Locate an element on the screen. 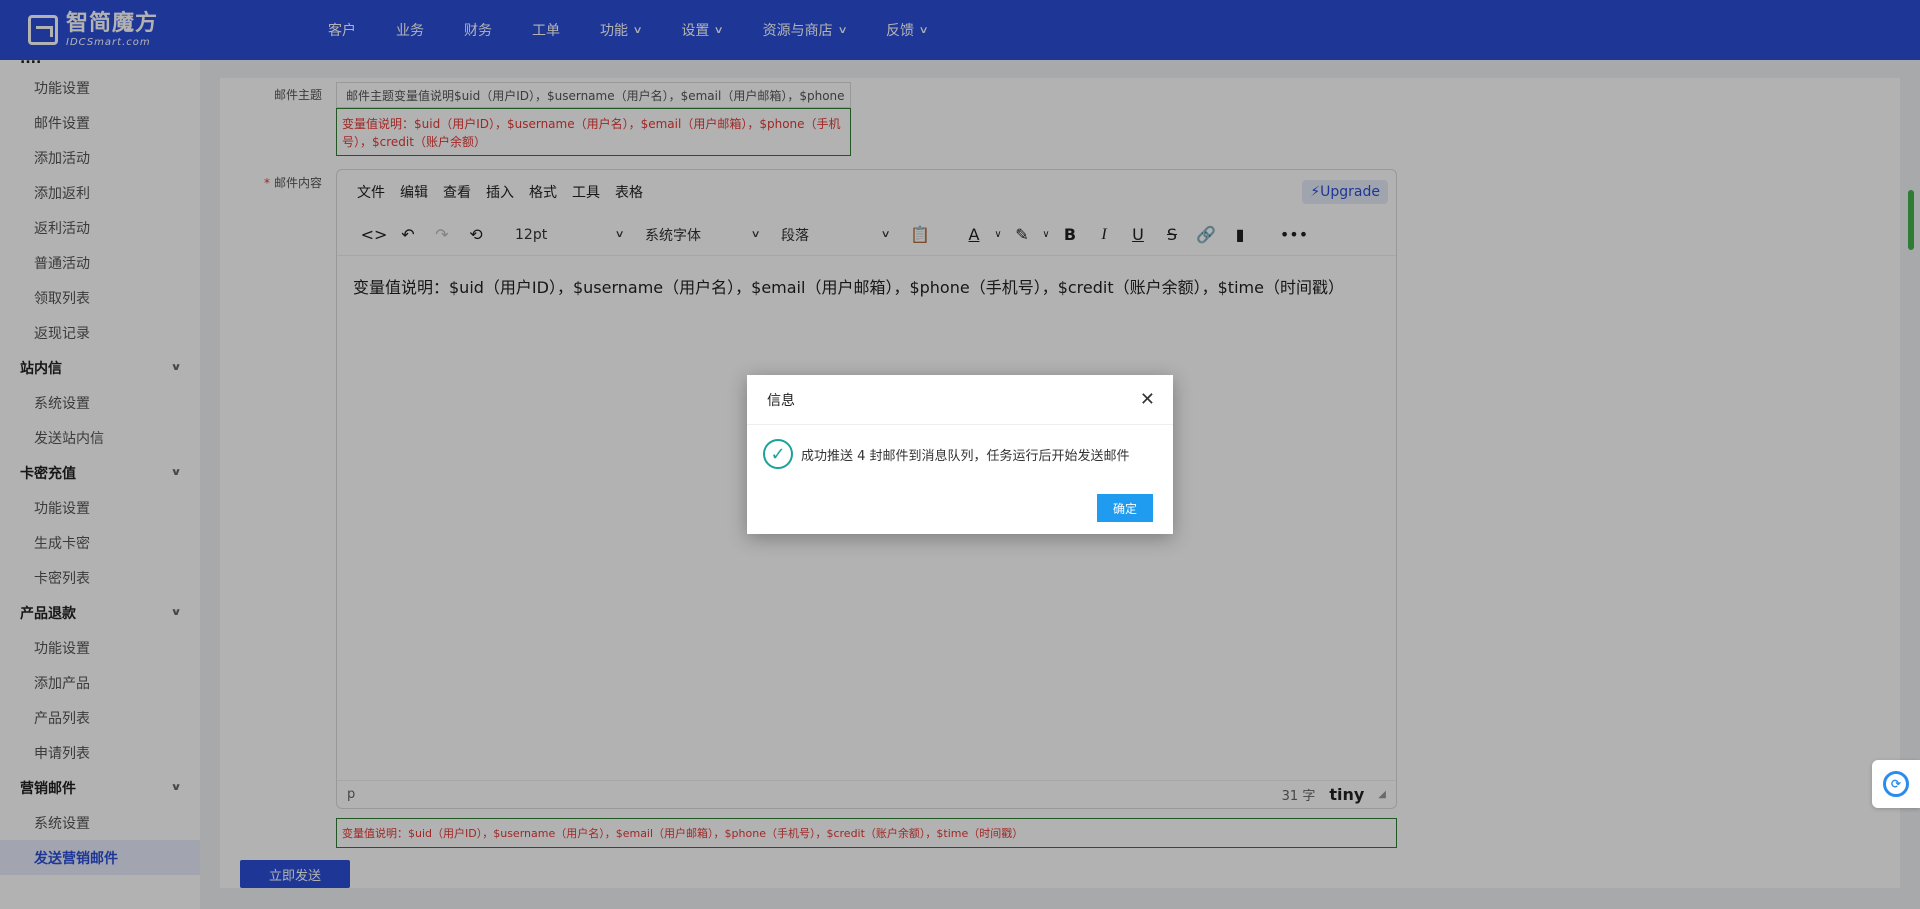 The height and width of the screenshot is (909, 1920). close-icon: ✕ is located at coordinates (1147, 399).